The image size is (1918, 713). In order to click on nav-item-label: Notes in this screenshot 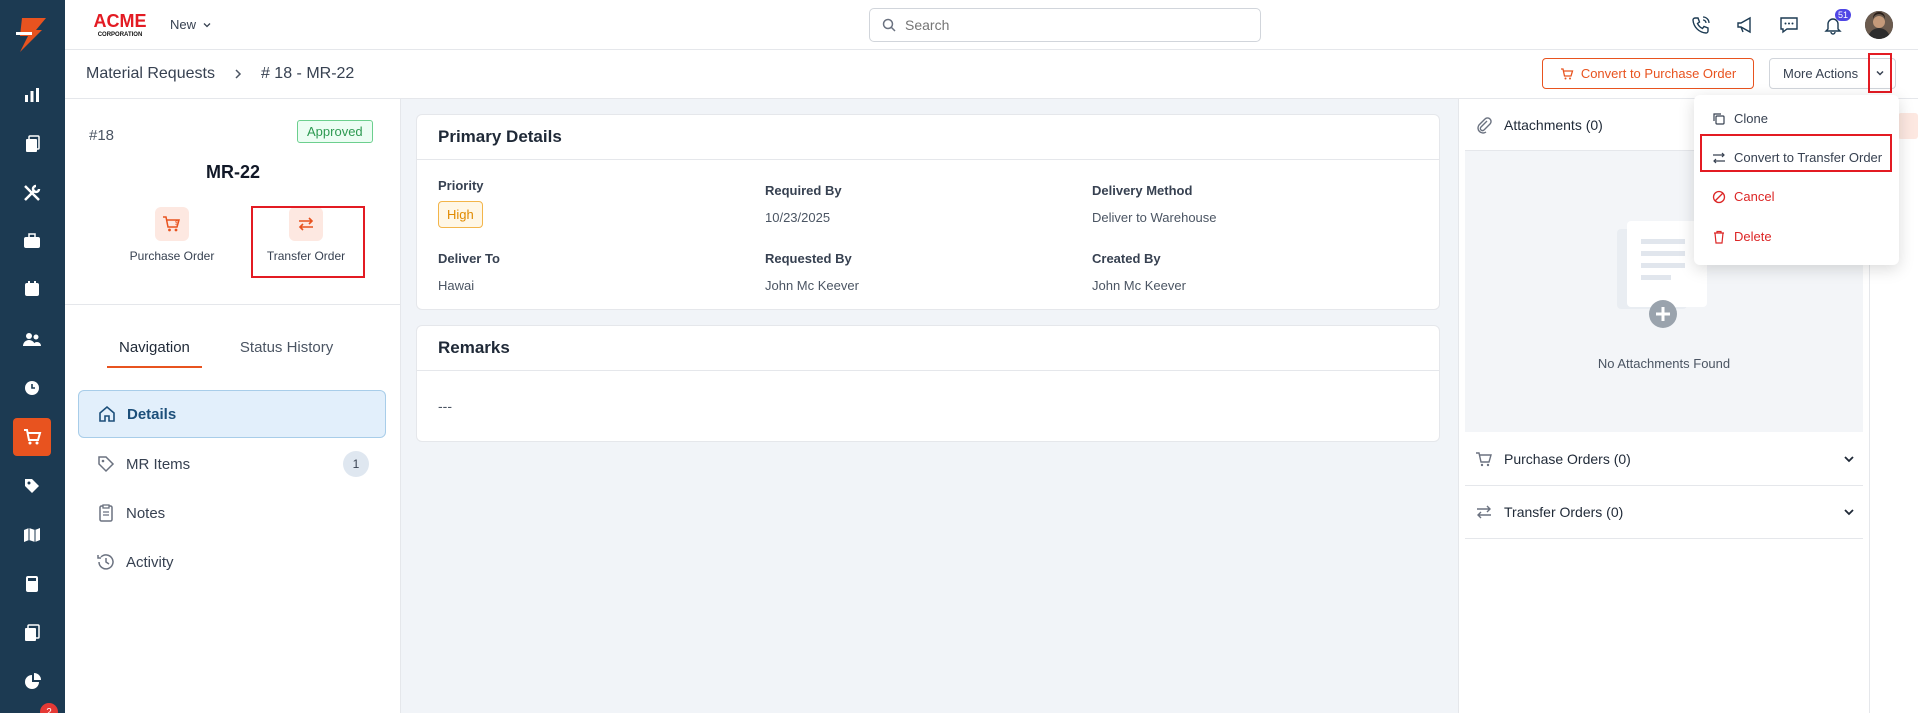, I will do `click(146, 513)`.